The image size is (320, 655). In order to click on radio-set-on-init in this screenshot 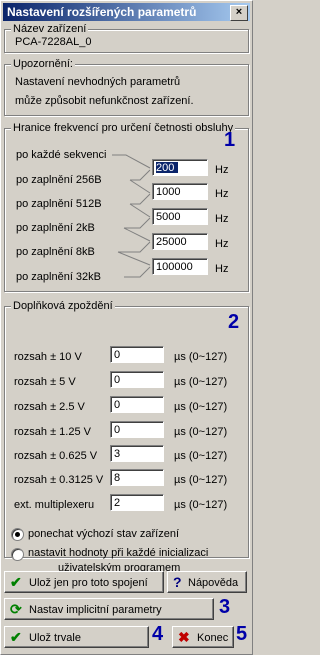, I will do `click(17, 554)`.